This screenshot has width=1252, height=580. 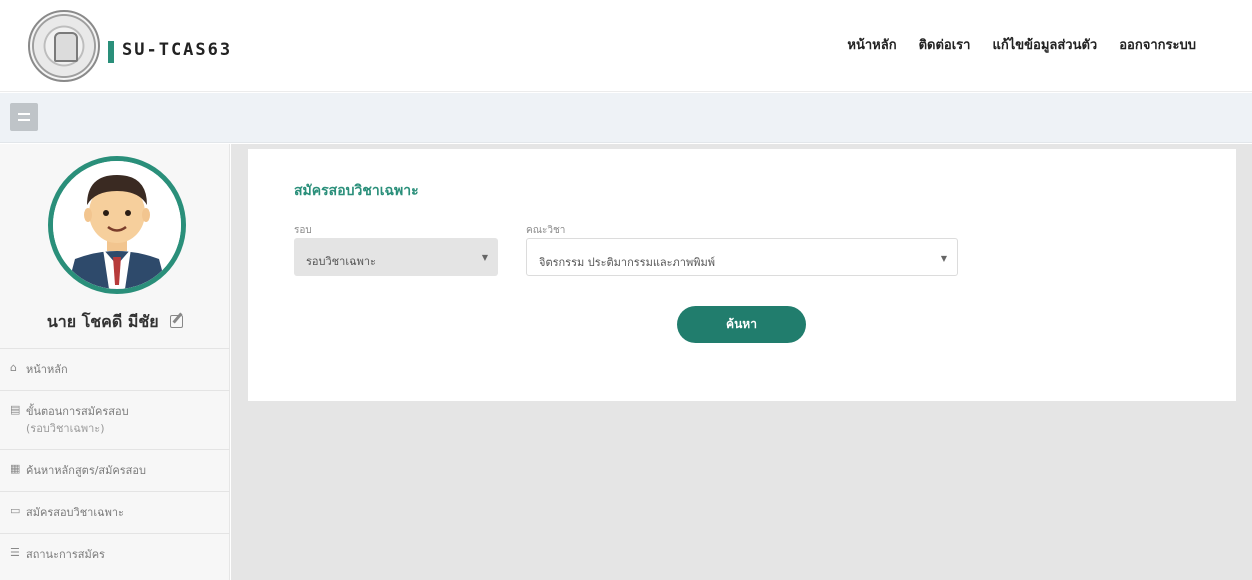 I want to click on profile-name: นาย โชคดี มีชัย, so click(x=102, y=321).